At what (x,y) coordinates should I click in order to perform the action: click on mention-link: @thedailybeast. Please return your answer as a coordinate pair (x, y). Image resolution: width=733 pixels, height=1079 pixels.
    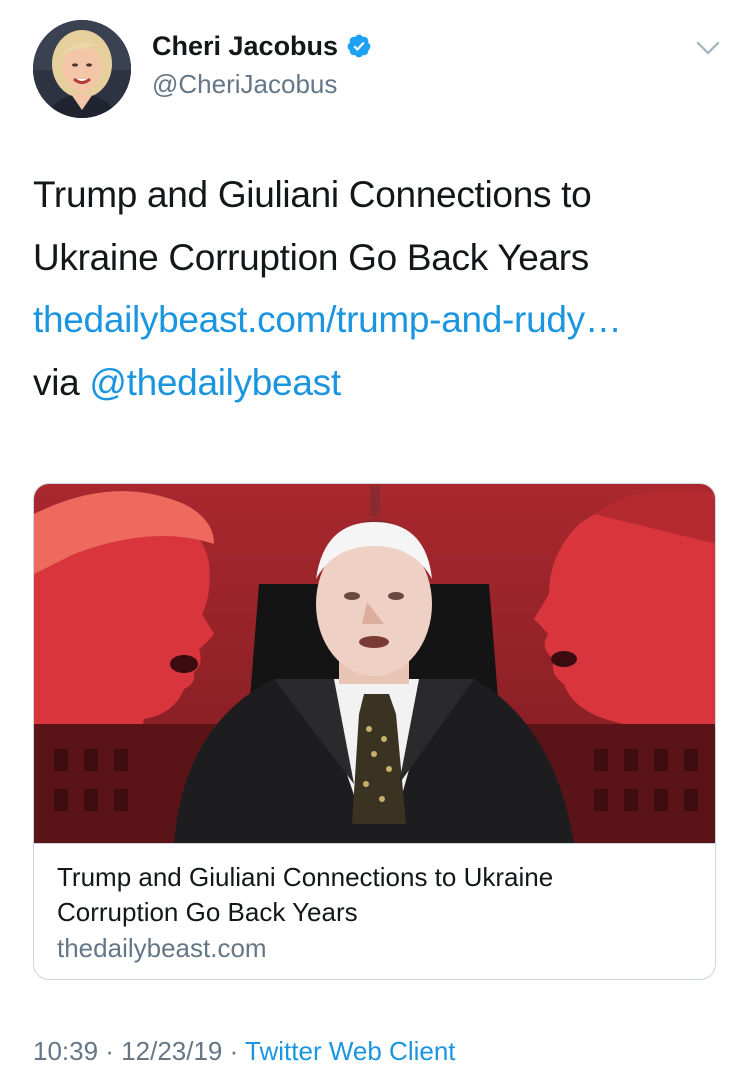
    Looking at the image, I should click on (215, 382).